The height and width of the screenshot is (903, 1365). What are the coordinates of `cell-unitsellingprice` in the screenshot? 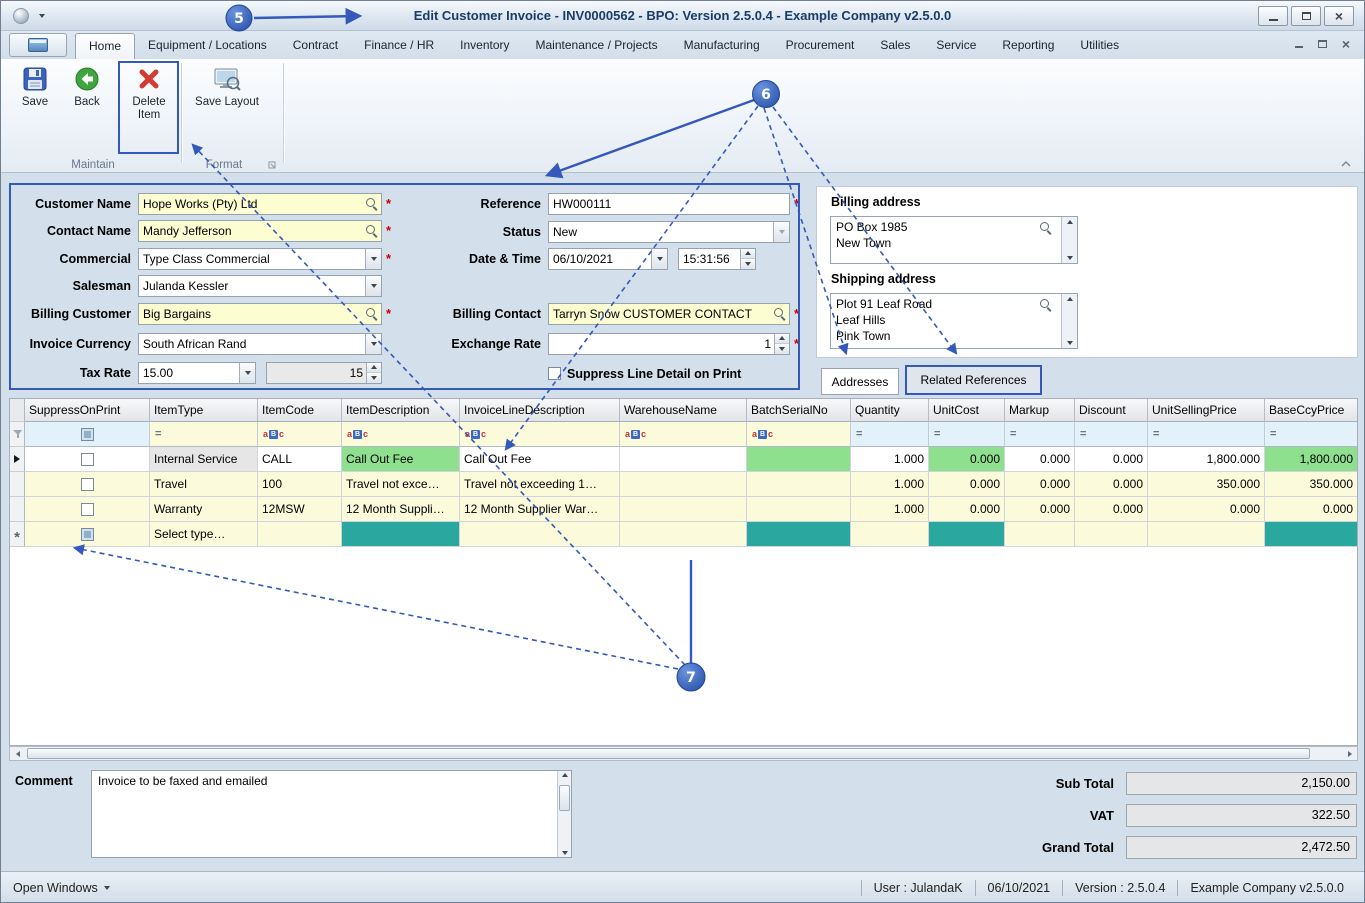 It's located at (1206, 534).